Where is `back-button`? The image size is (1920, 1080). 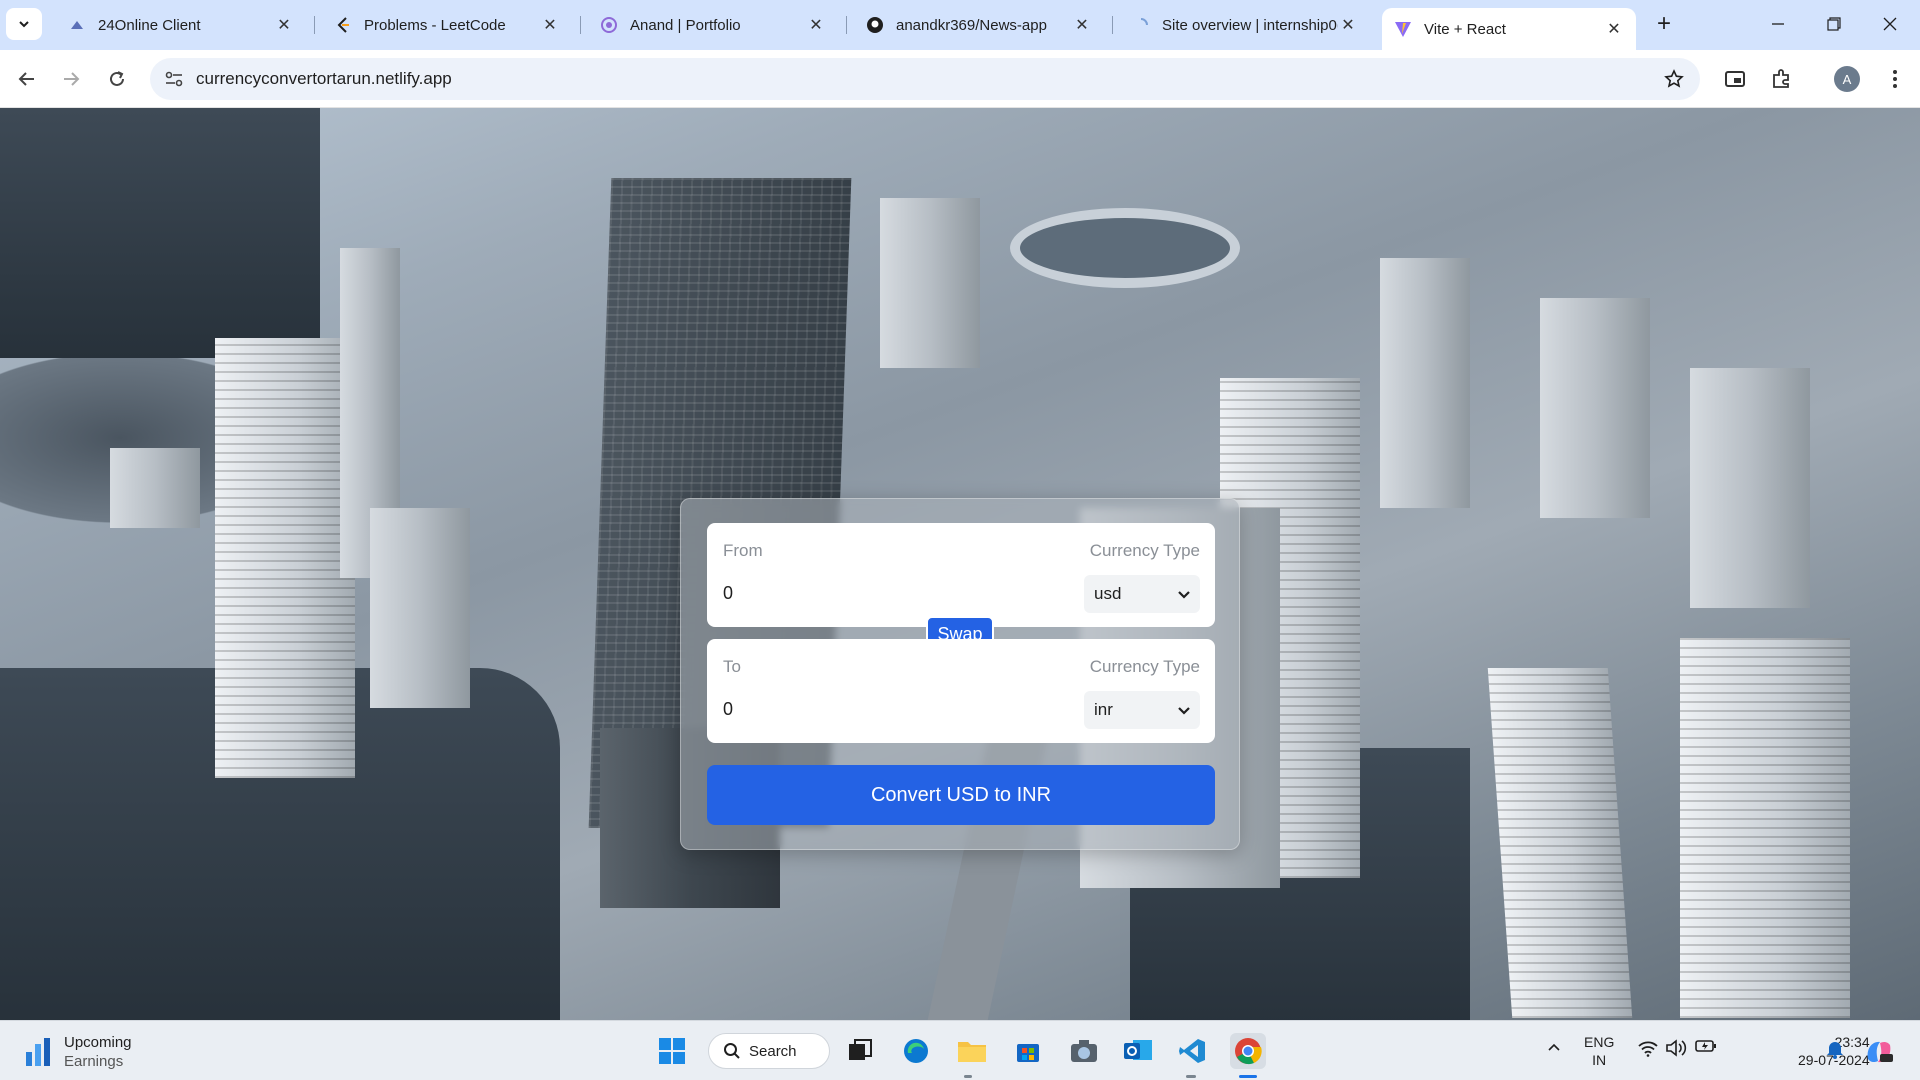 back-button is located at coordinates (27, 79).